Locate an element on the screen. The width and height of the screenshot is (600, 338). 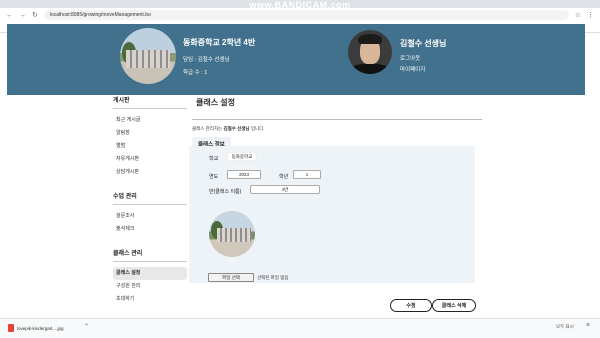
class-name-label: 반(클래스 이름) is located at coordinates (225, 192).